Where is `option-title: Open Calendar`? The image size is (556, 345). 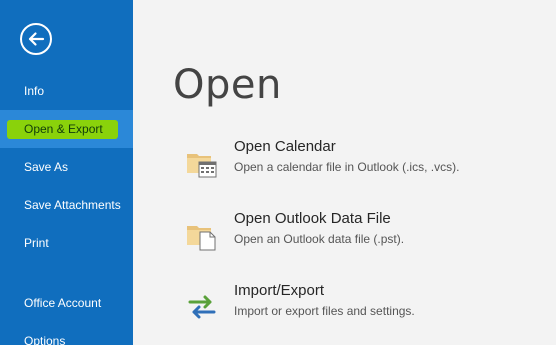 option-title: Open Calendar is located at coordinates (285, 146).